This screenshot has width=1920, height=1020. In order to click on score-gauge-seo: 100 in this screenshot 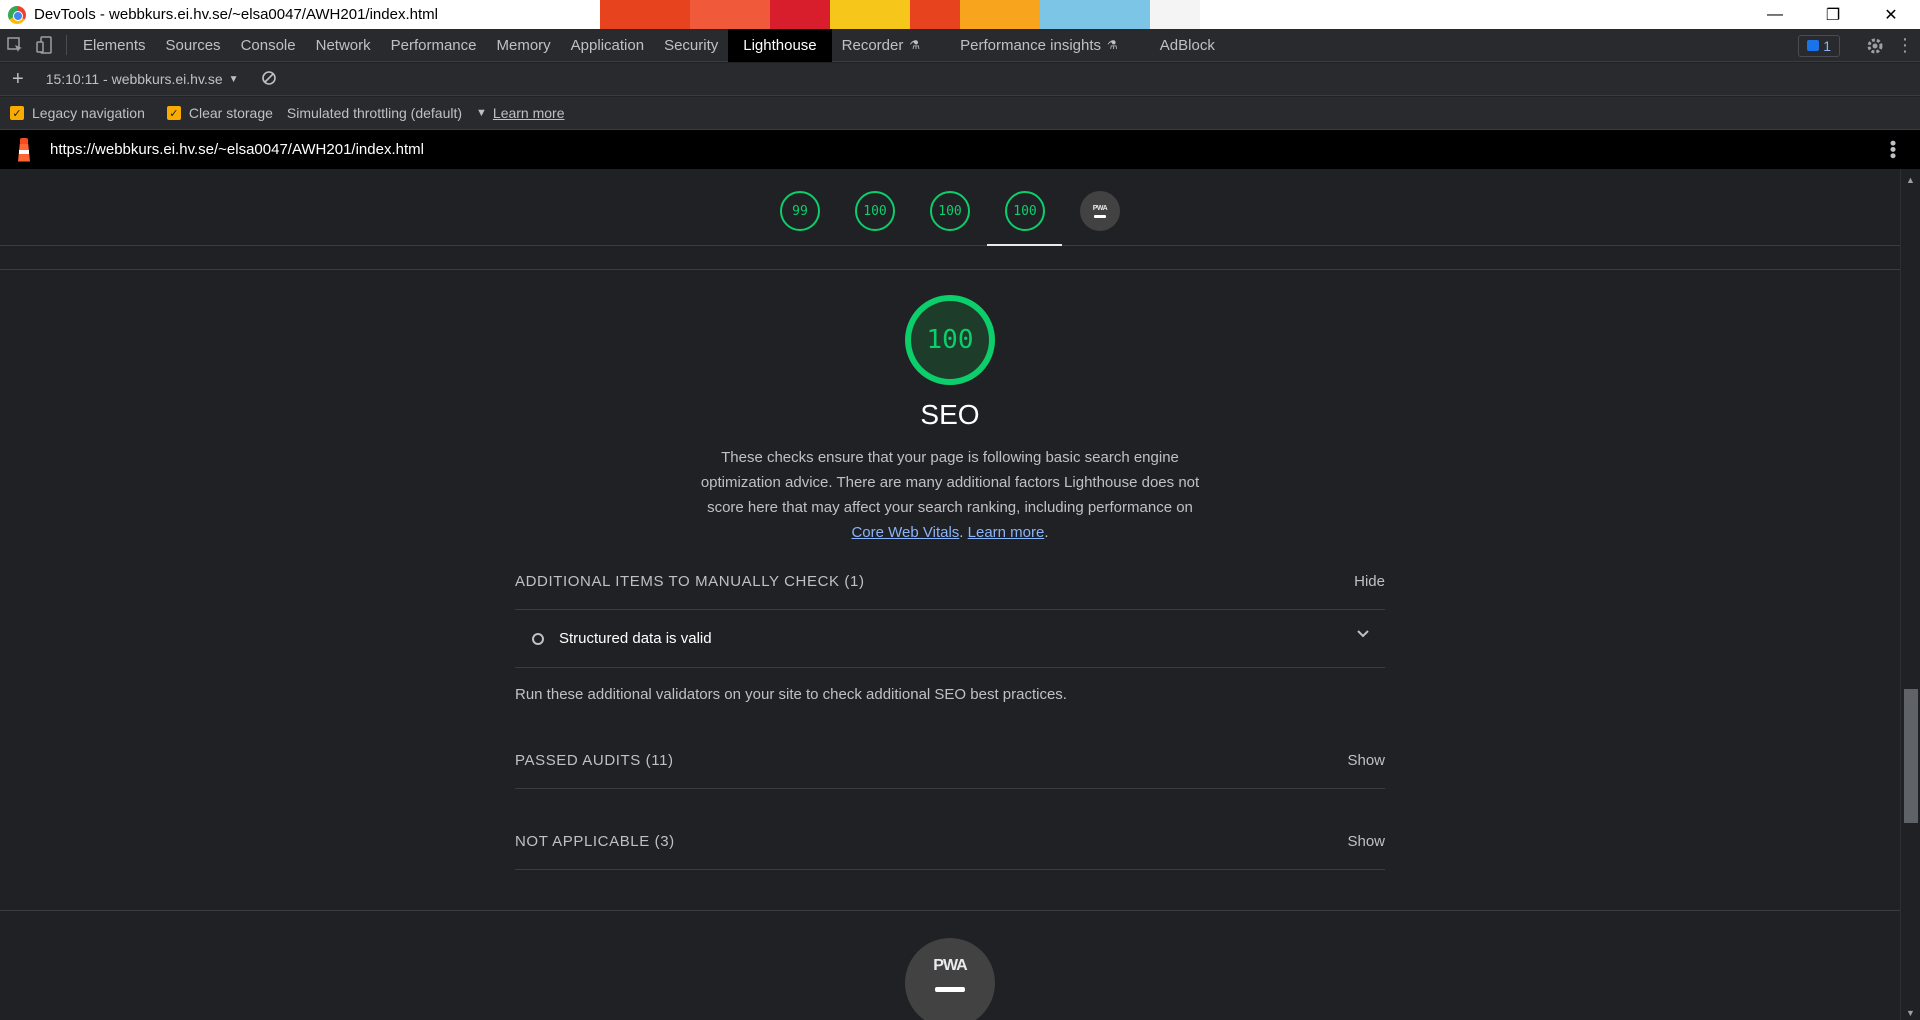, I will do `click(1025, 211)`.